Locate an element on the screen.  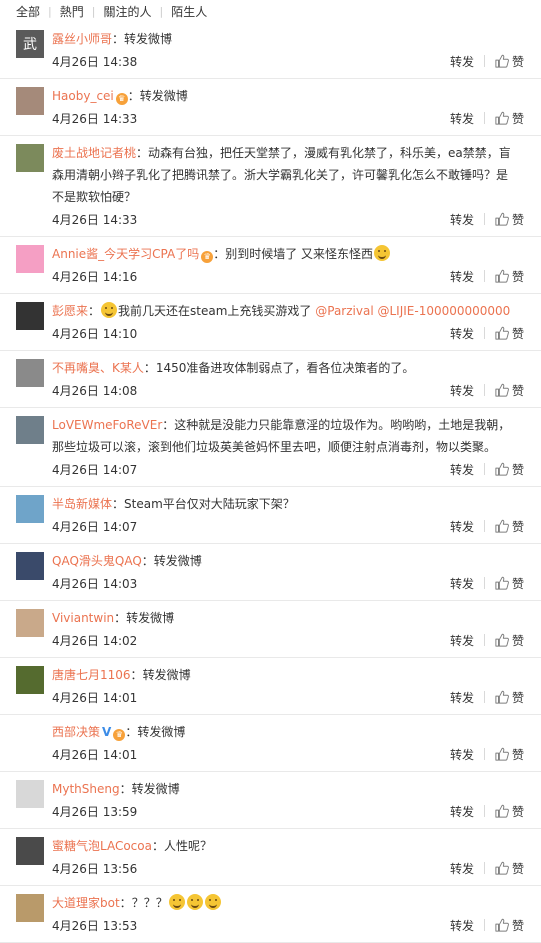
avatar: 武 is located at coordinates (30, 44).